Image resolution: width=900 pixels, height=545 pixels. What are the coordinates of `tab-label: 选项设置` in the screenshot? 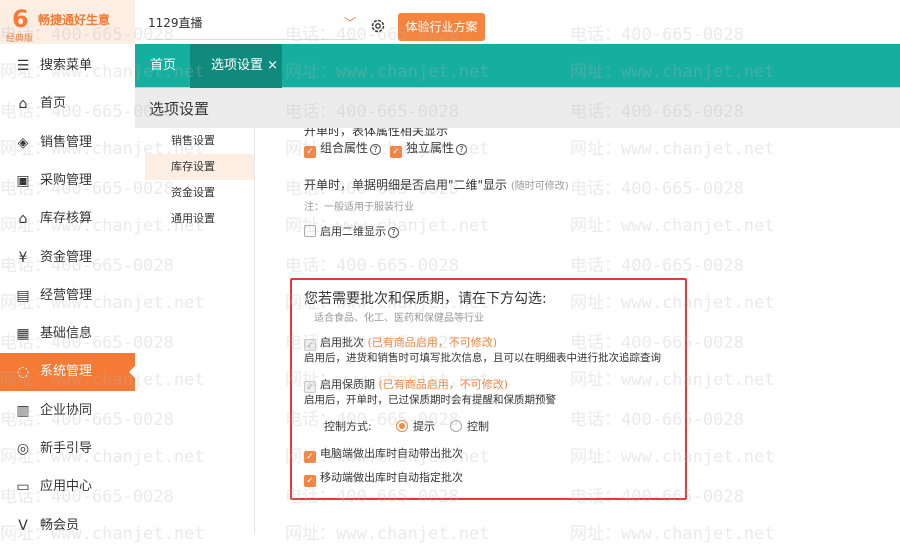 It's located at (237, 65).